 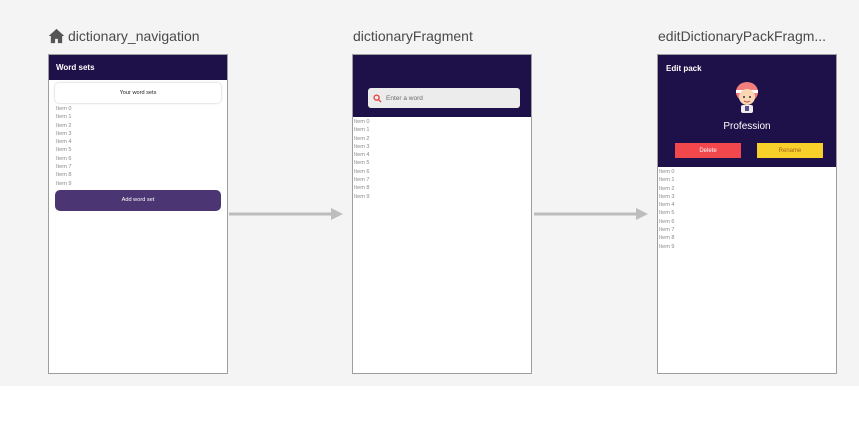 I want to click on screen-caption-dictionary-navigation: dictionary_navigation, so click(x=134, y=36).